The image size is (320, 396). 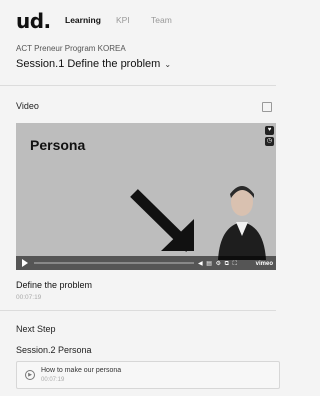 I want to click on top-nav: ud. Learning KPI Team, so click(x=138, y=21).